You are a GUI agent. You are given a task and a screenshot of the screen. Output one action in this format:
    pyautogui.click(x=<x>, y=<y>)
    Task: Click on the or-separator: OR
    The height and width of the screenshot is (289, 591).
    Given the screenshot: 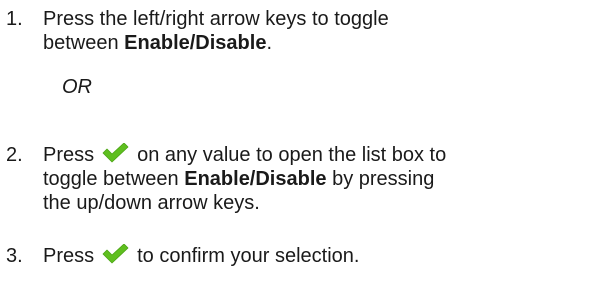 What is the action you would take?
    pyautogui.click(x=77, y=87)
    